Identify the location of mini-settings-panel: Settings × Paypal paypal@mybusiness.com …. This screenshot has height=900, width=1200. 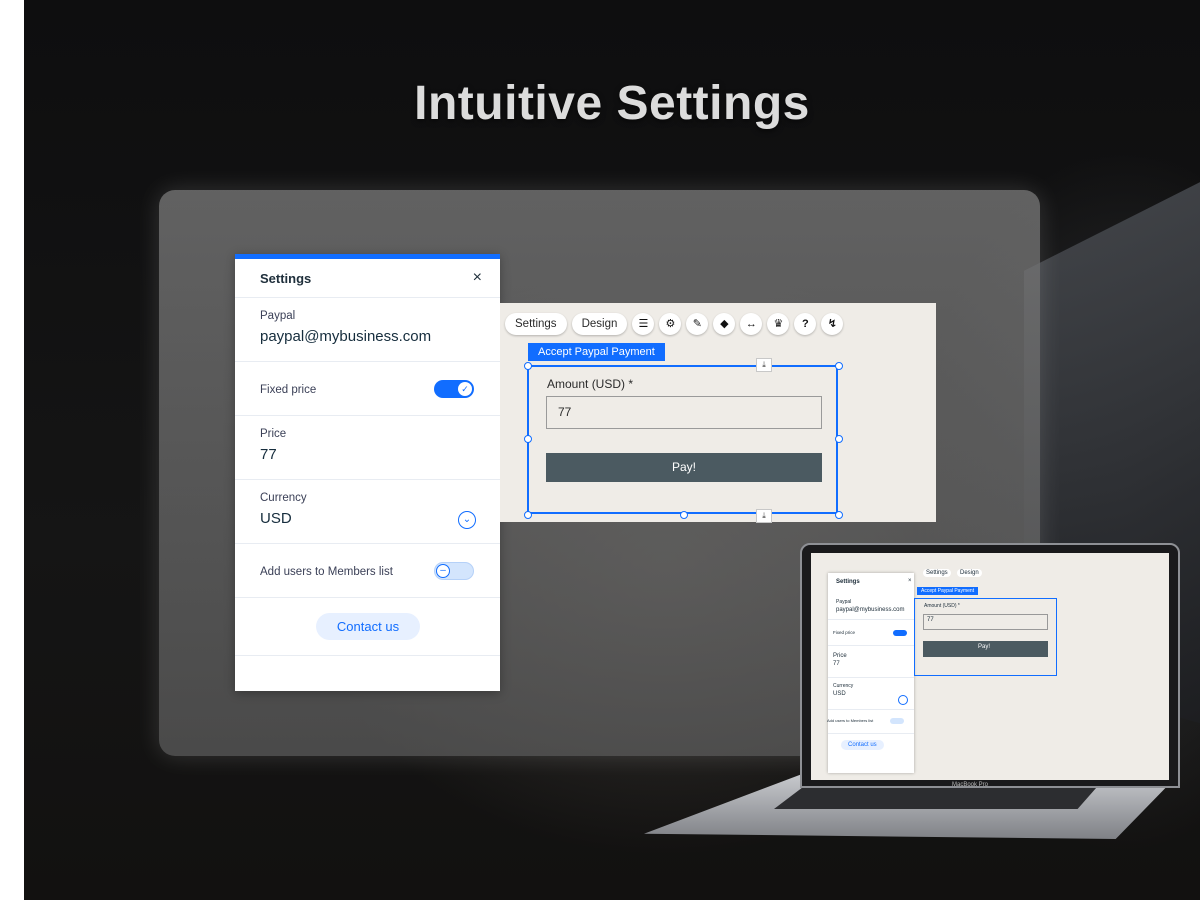
(870, 673).